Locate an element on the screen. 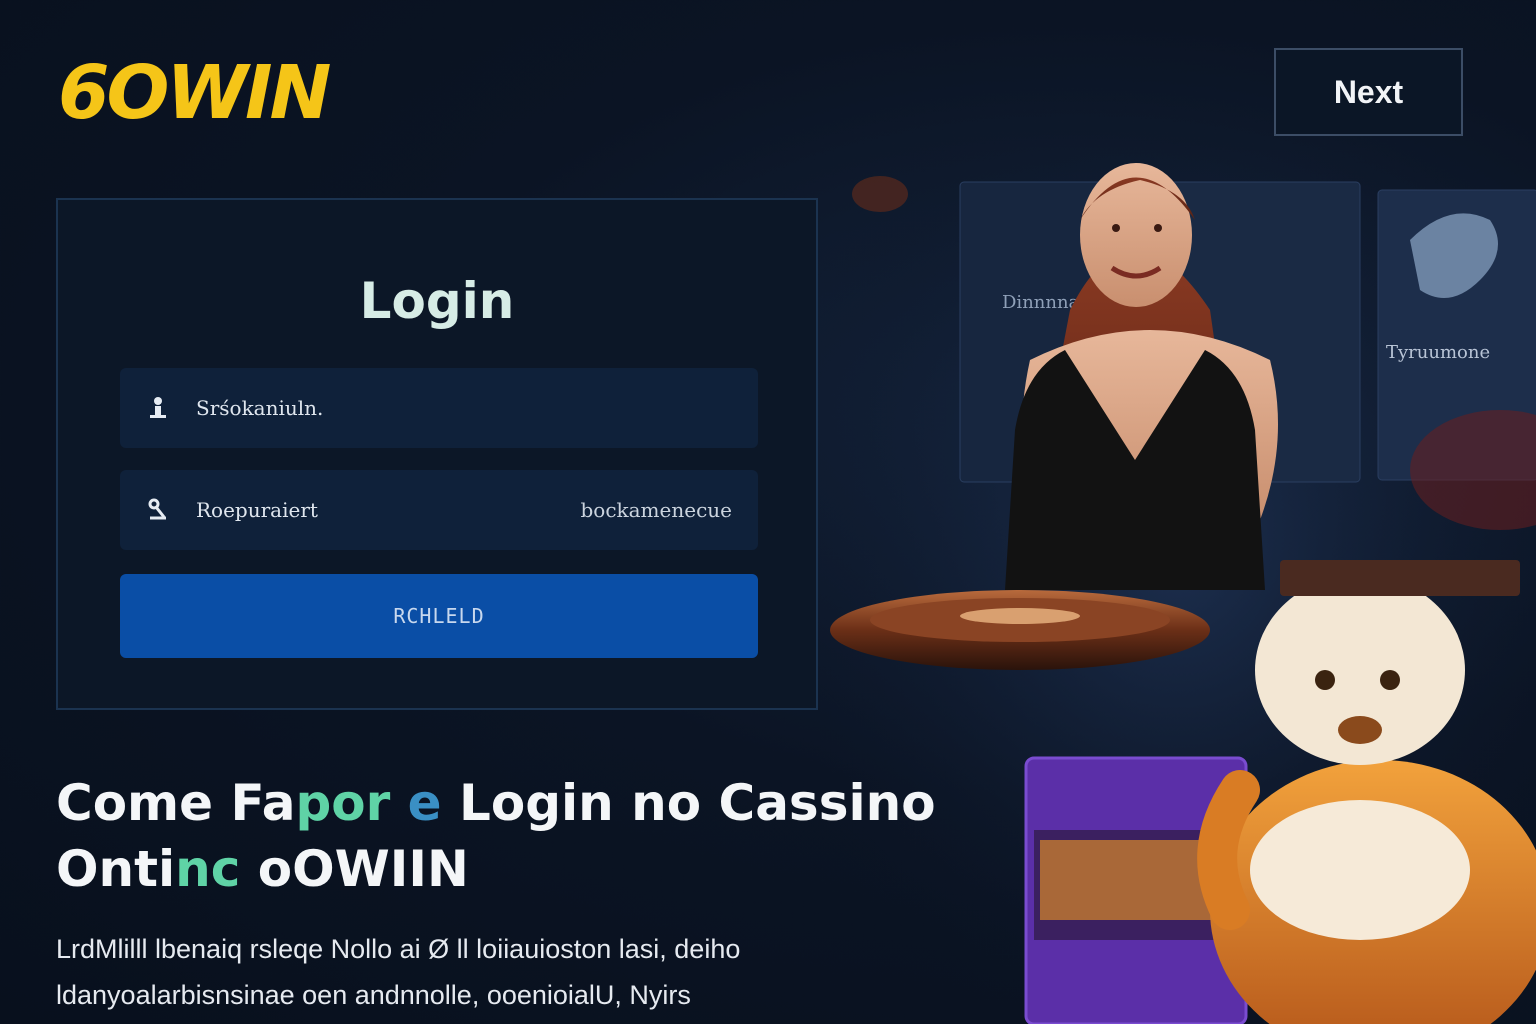  password-value: Roepuraiert is located at coordinates (257, 510).